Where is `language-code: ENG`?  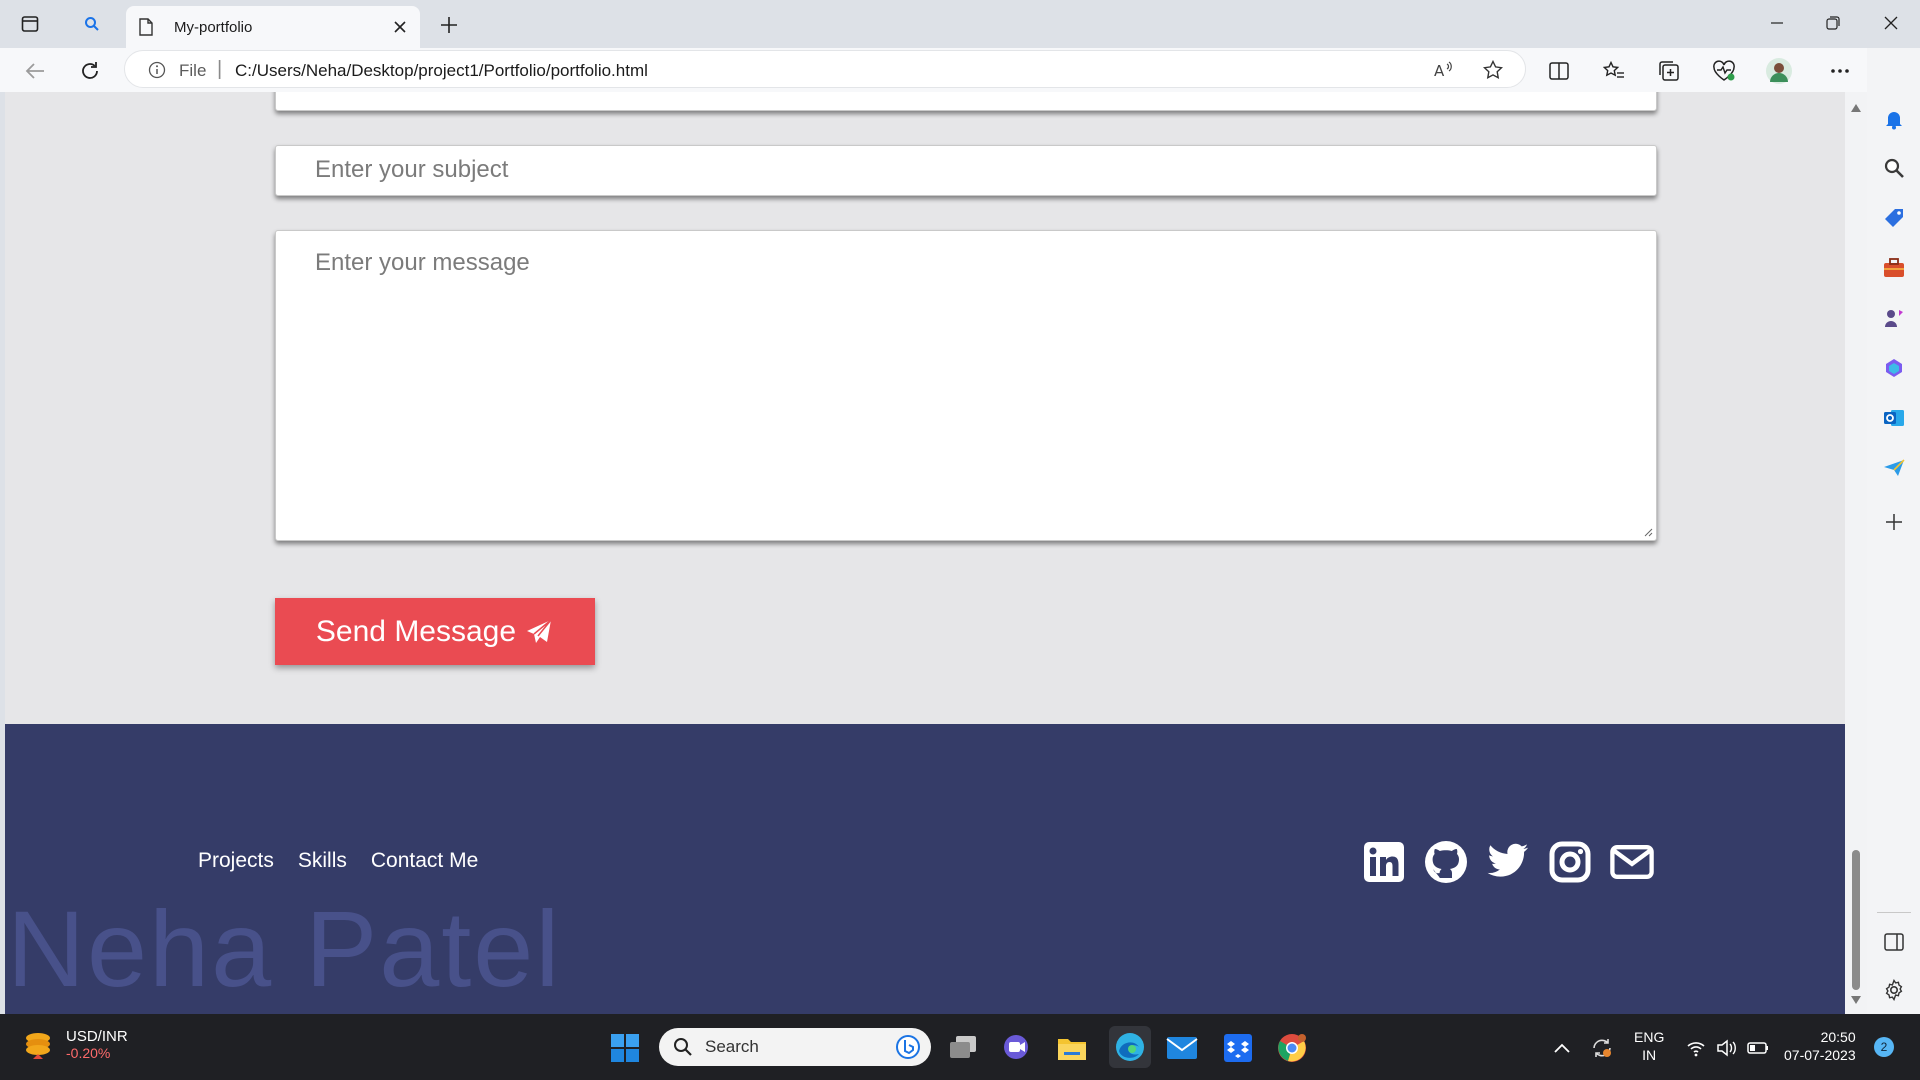
language-code: ENG is located at coordinates (1649, 1037).